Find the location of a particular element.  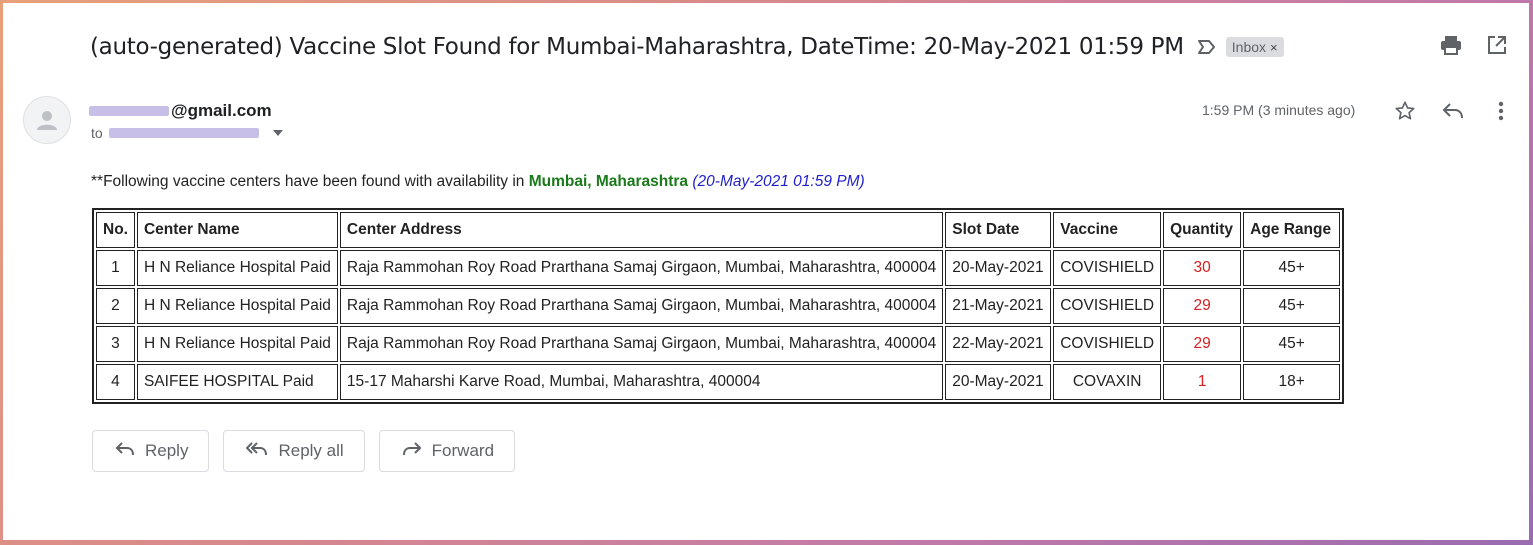

recipient-line: to is located at coordinates (187, 133).